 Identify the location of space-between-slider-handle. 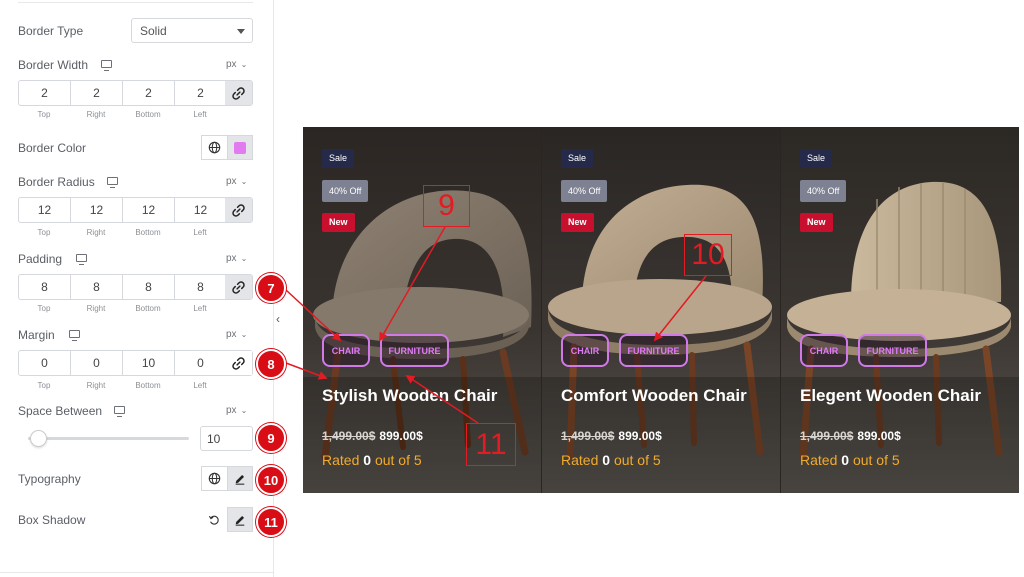
(38, 438).